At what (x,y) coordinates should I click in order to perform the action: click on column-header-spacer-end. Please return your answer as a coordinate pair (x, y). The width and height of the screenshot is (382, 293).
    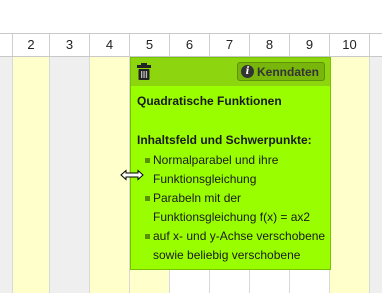
    Looking at the image, I should click on (376, 45).